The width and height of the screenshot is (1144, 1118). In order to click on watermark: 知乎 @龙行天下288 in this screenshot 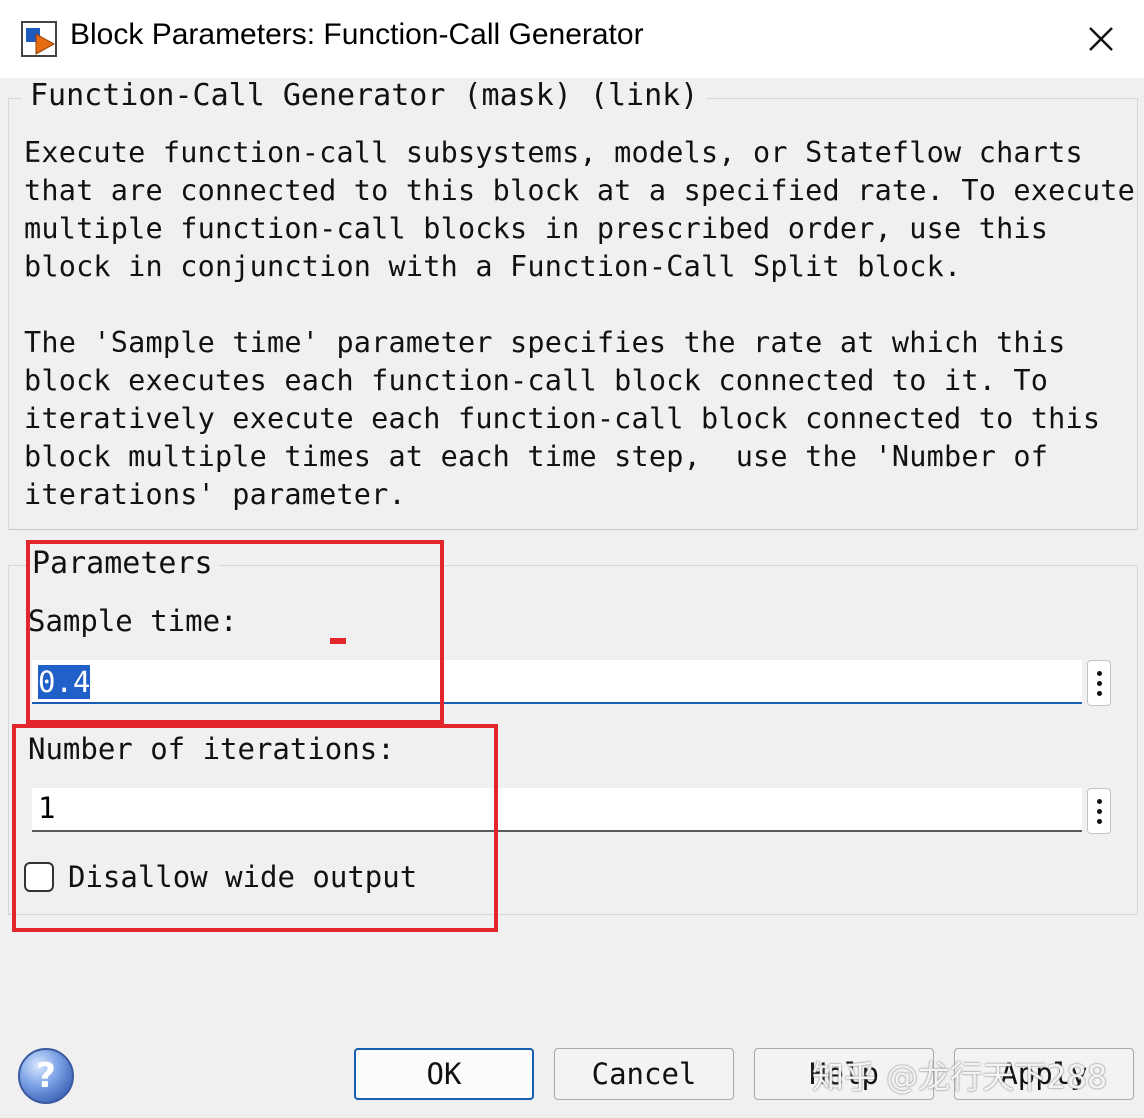, I will do `click(960, 1077)`.